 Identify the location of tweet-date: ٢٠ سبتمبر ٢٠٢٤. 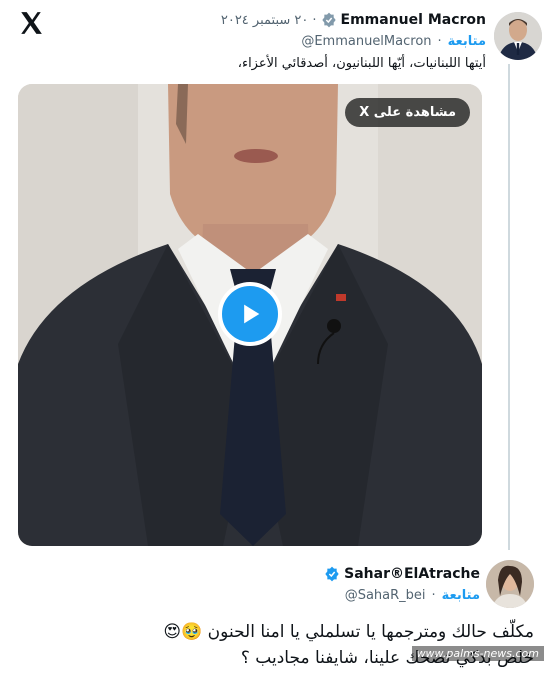
(265, 20).